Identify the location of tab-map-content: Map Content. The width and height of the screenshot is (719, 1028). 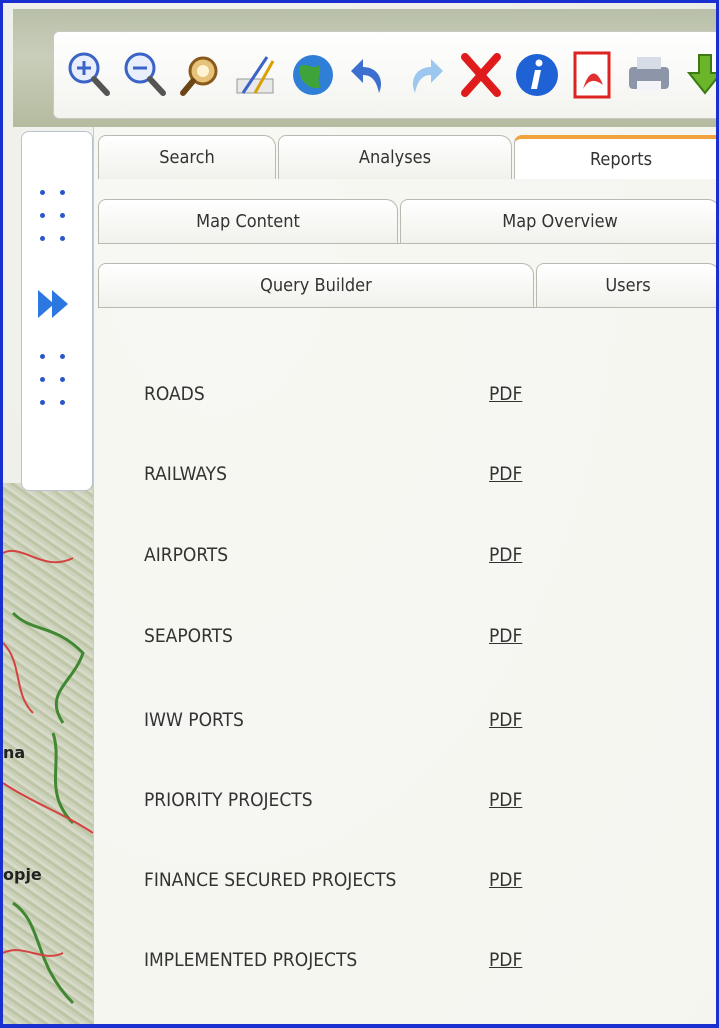
(248, 221).